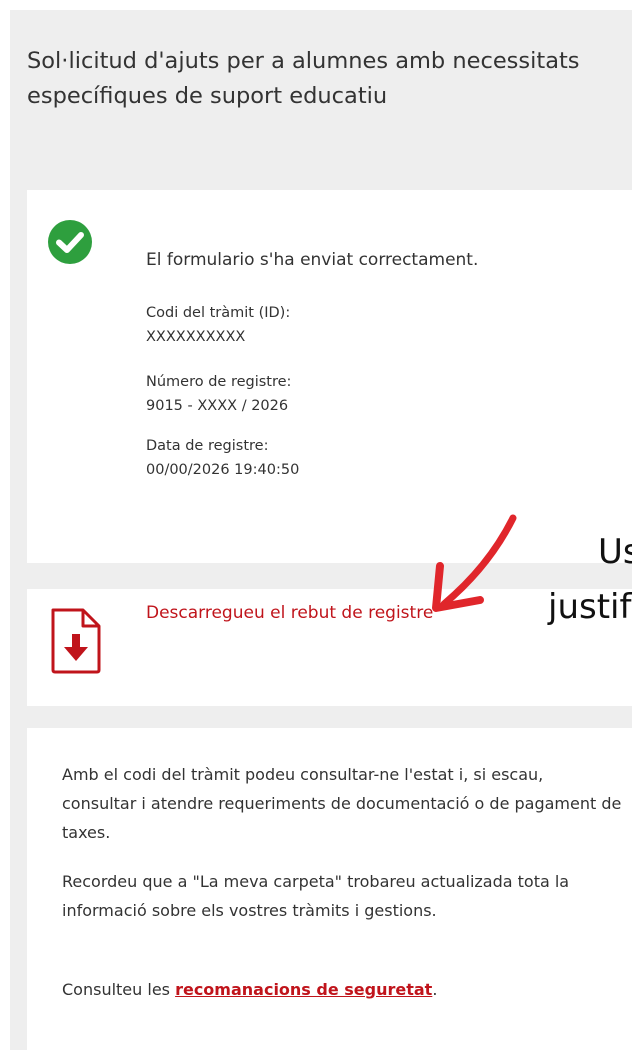 Image resolution: width=632 pixels, height=1058 pixels. Describe the element at coordinates (219, 382) in the screenshot. I see `field-label: Número de registre:` at that location.